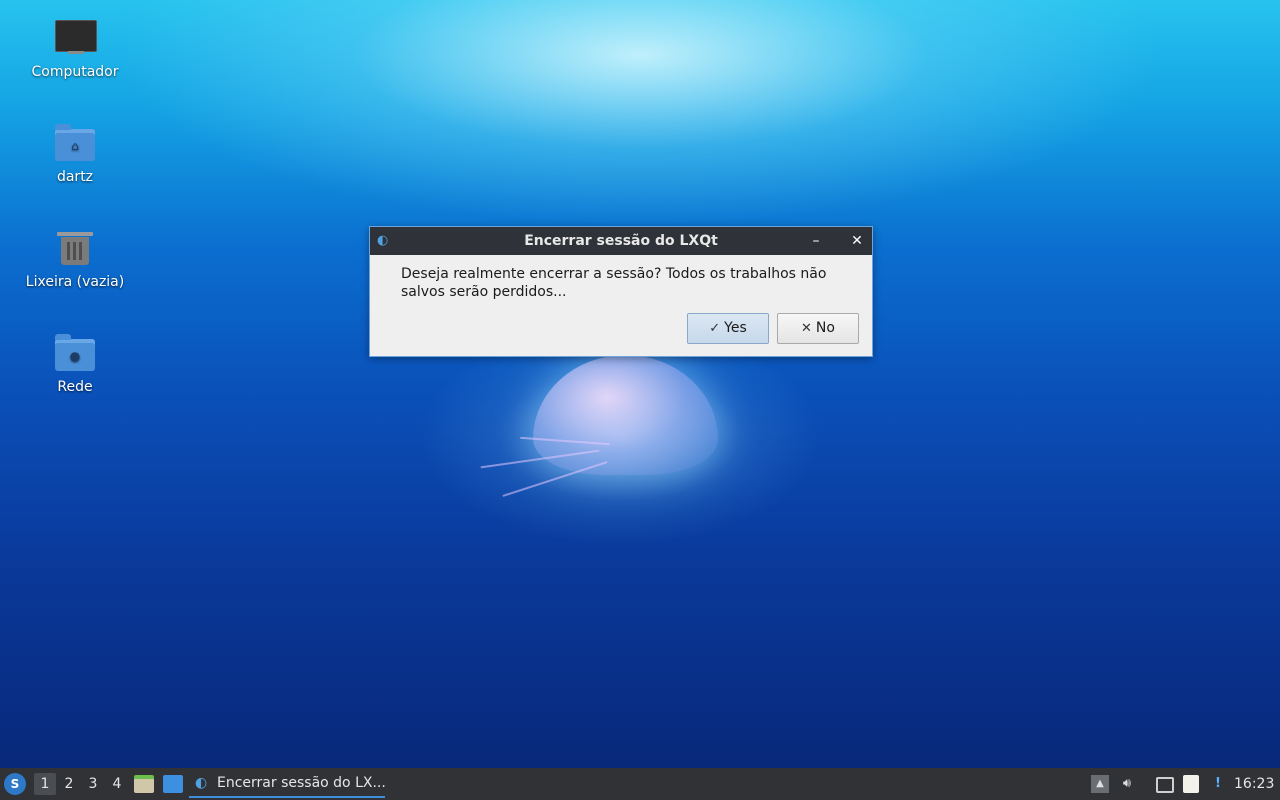  What do you see at coordinates (1254, 784) in the screenshot?
I see `clock: 16:23` at bounding box center [1254, 784].